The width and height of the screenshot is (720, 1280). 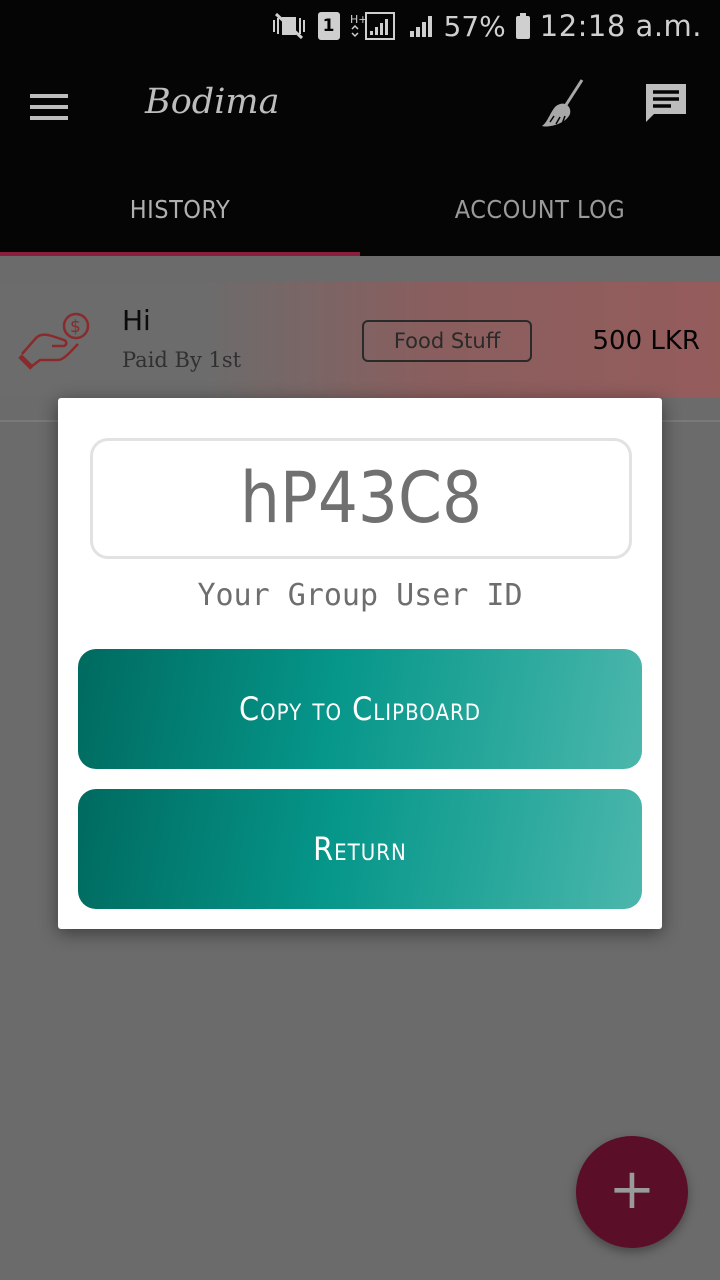 I want to click on chat-icon, so click(x=666, y=104).